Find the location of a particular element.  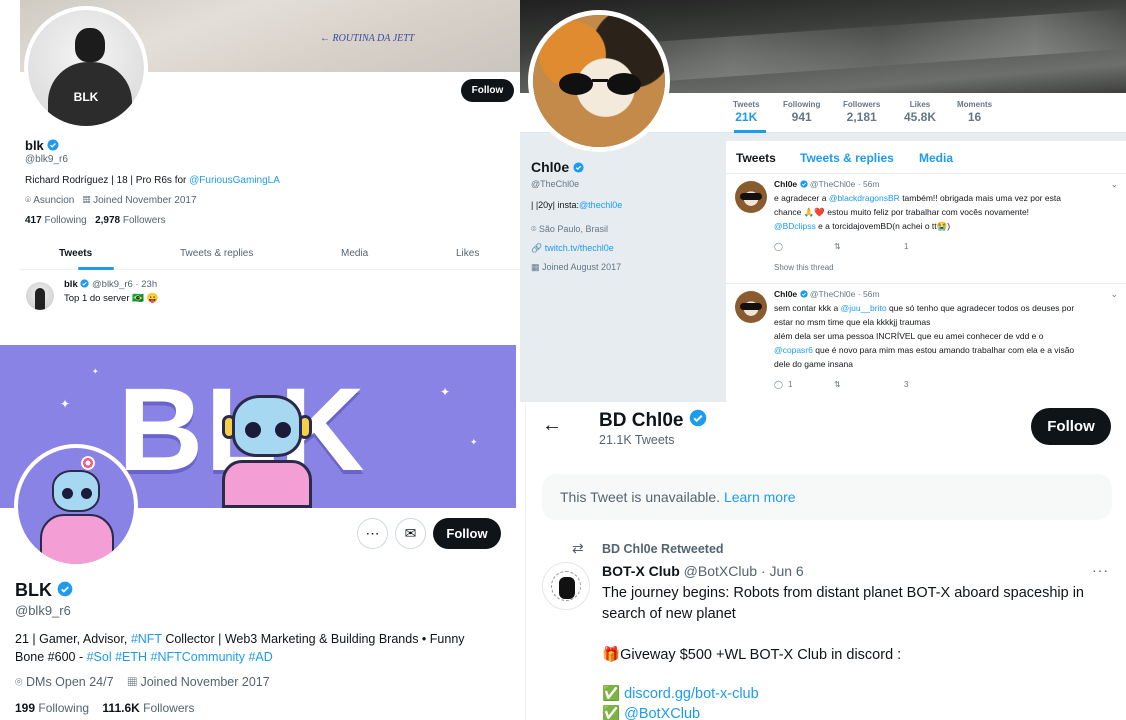

website-link: twitch.tv/thechl0e is located at coordinates (579, 248).